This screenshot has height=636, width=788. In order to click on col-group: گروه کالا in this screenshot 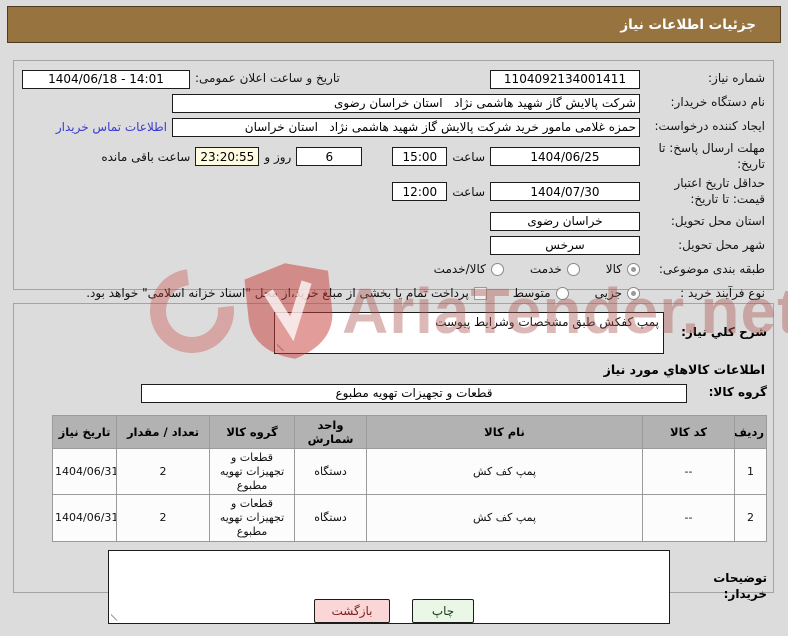, I will do `click(252, 432)`.